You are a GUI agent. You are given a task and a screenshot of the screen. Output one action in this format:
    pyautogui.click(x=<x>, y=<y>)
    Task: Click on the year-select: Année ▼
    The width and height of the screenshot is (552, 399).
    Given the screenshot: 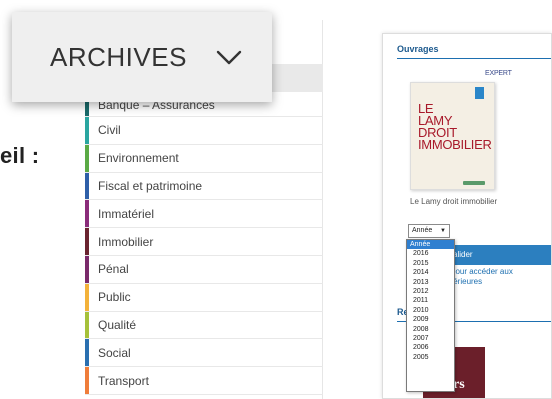 What is the action you would take?
    pyautogui.click(x=429, y=231)
    